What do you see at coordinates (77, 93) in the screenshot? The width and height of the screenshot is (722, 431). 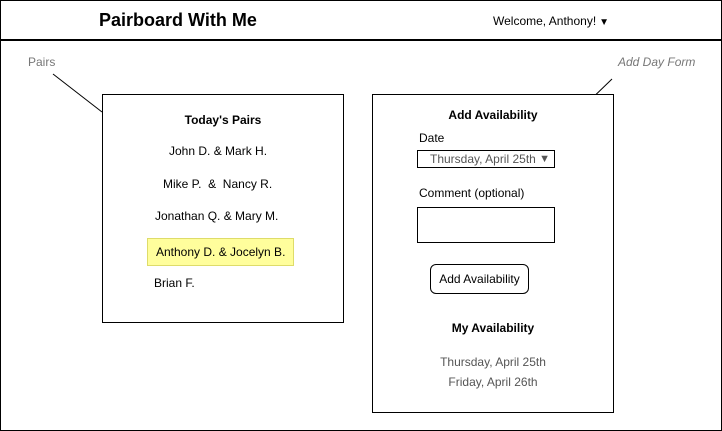 I see `annotation-line-pairs` at bounding box center [77, 93].